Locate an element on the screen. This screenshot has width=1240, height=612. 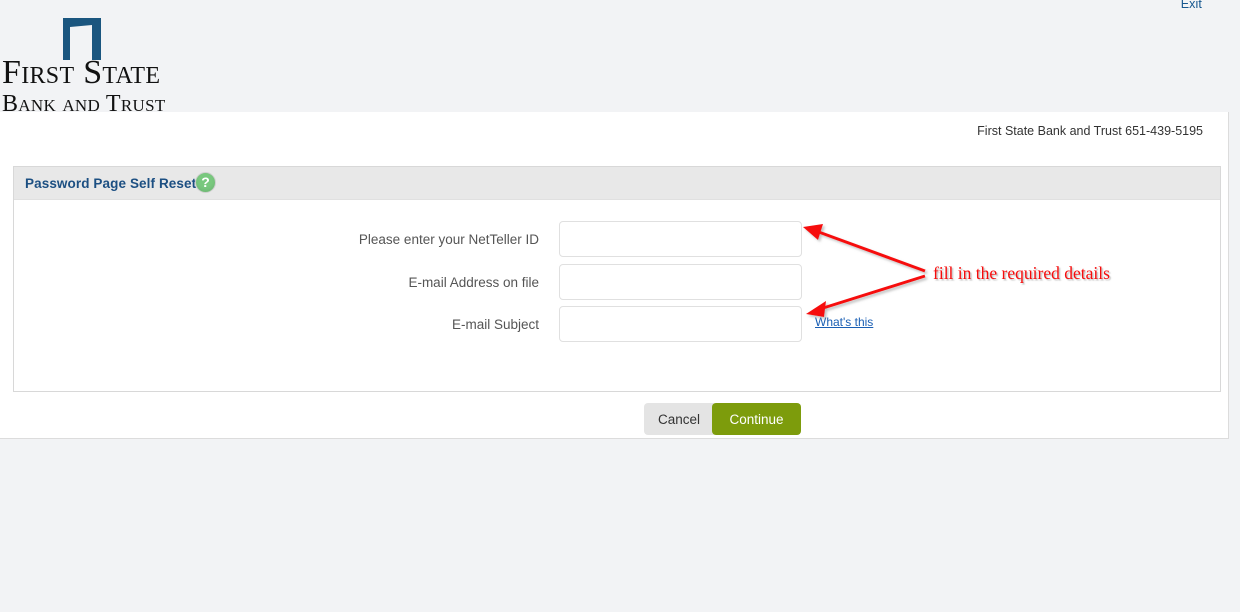
bank-logo: First State Bank and Trust is located at coordinates (115, 62).